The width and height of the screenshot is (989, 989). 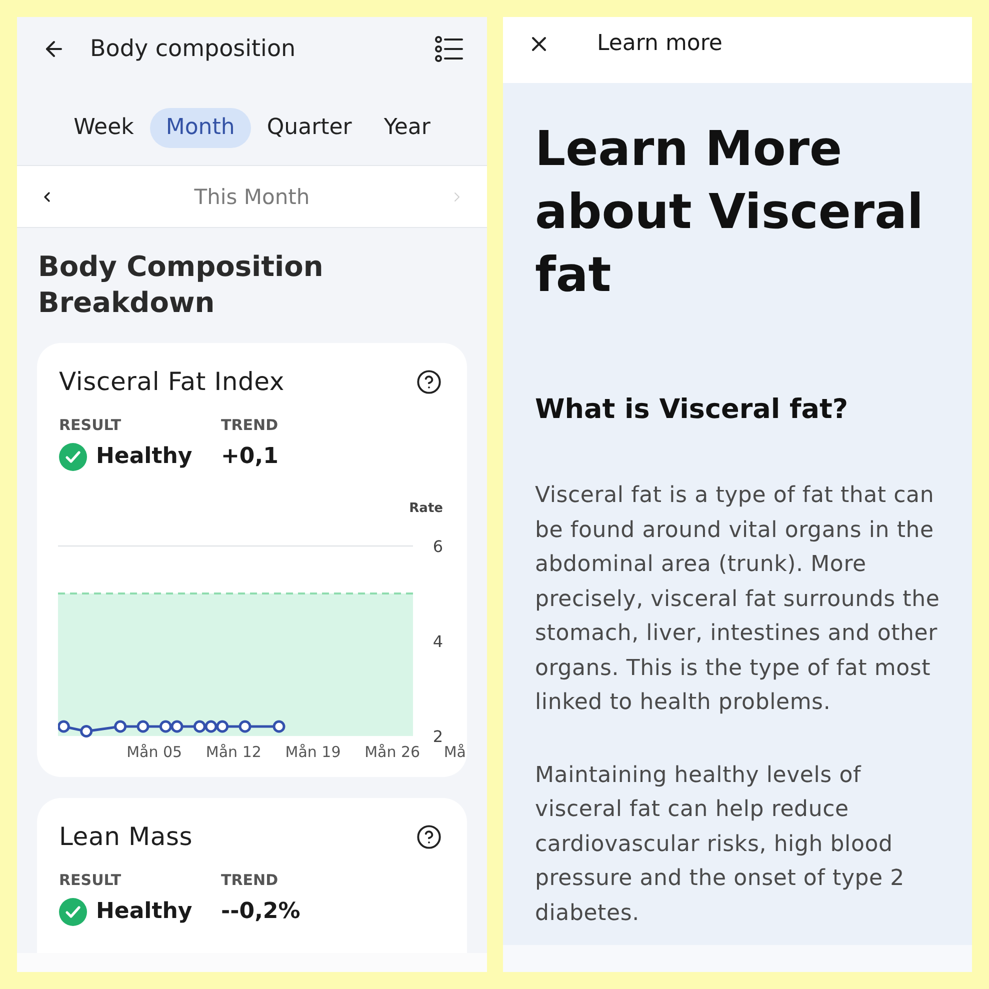 I want to click on card-title: Lean Mass, so click(x=126, y=837).